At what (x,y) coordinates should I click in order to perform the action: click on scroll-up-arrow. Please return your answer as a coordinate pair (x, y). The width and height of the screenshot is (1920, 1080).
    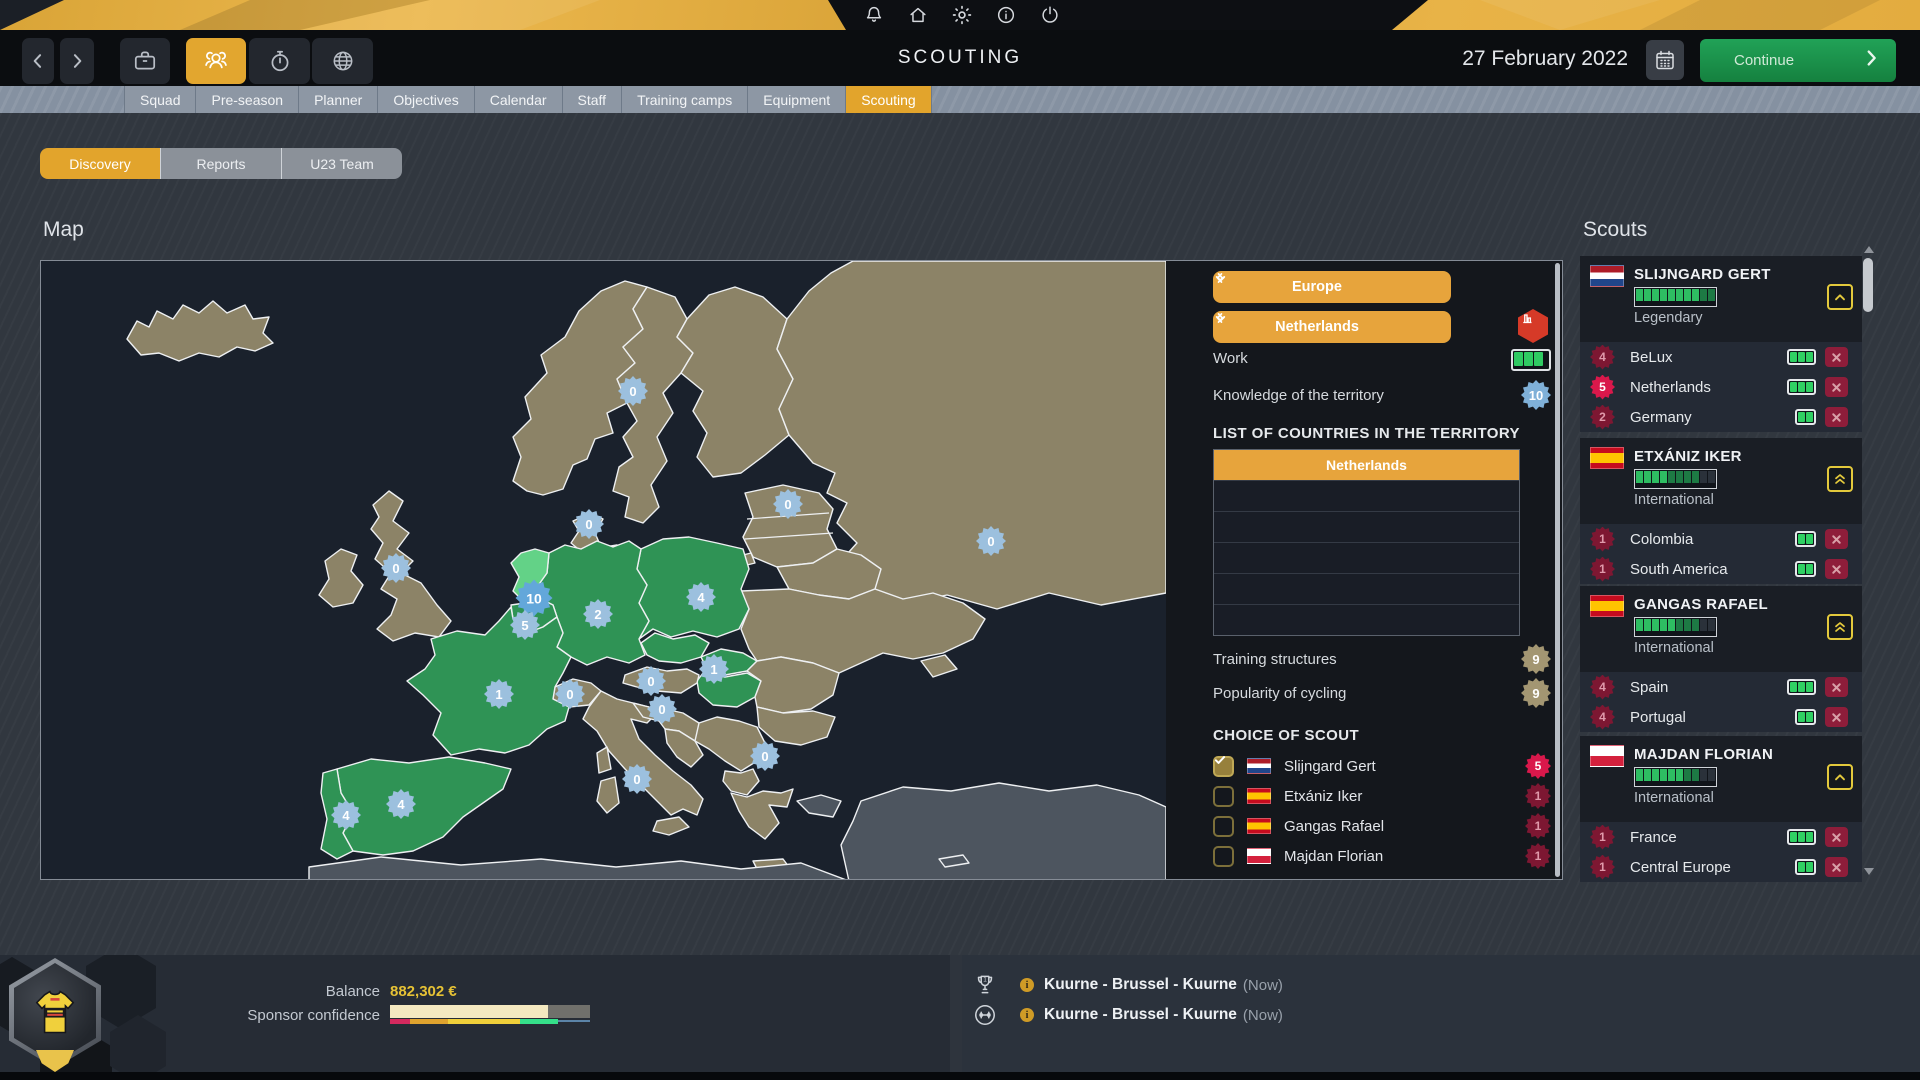
    Looking at the image, I should click on (1869, 249).